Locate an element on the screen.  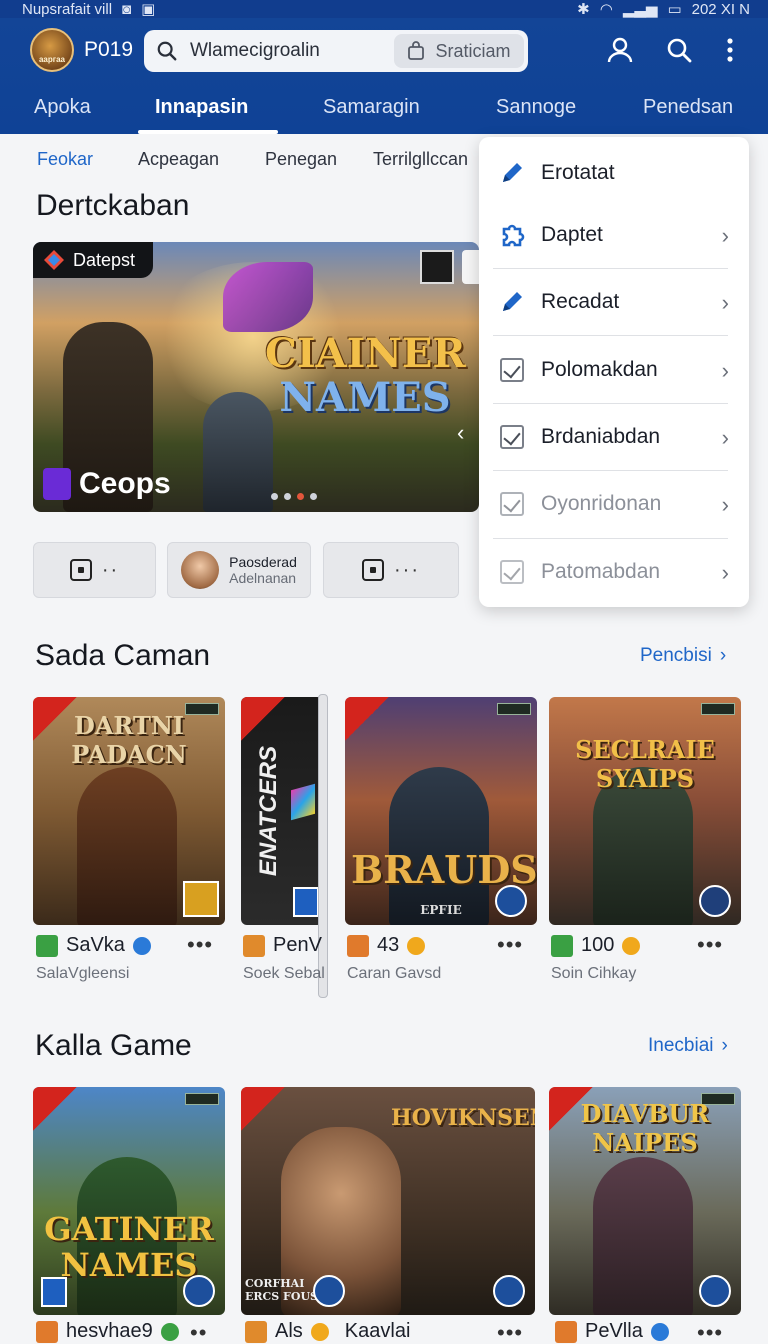
game-card: BRAUDS EPFIE is located at coordinates (441, 811).